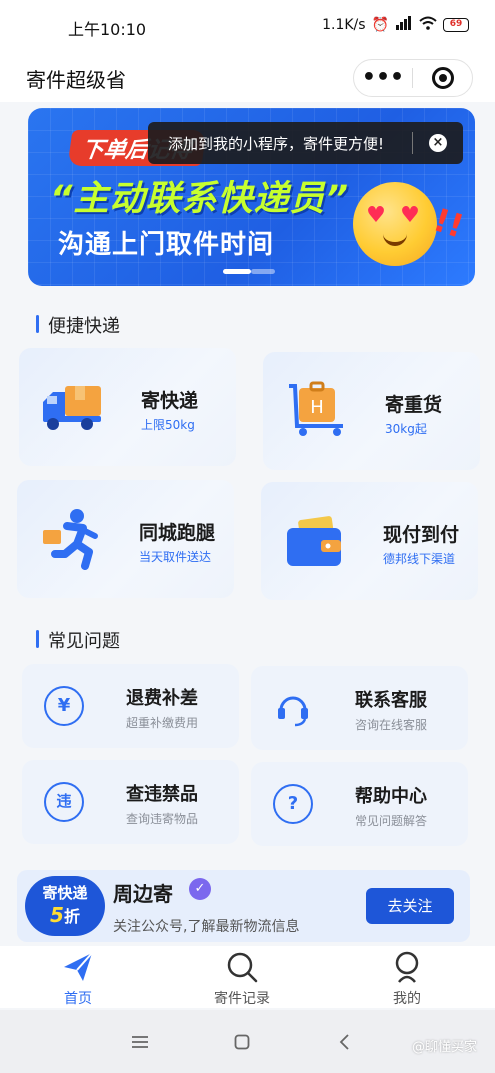 This screenshot has height=1073, width=495. Describe the element at coordinates (200, 889) in the screenshot. I see `verified-icon: ✓` at that location.